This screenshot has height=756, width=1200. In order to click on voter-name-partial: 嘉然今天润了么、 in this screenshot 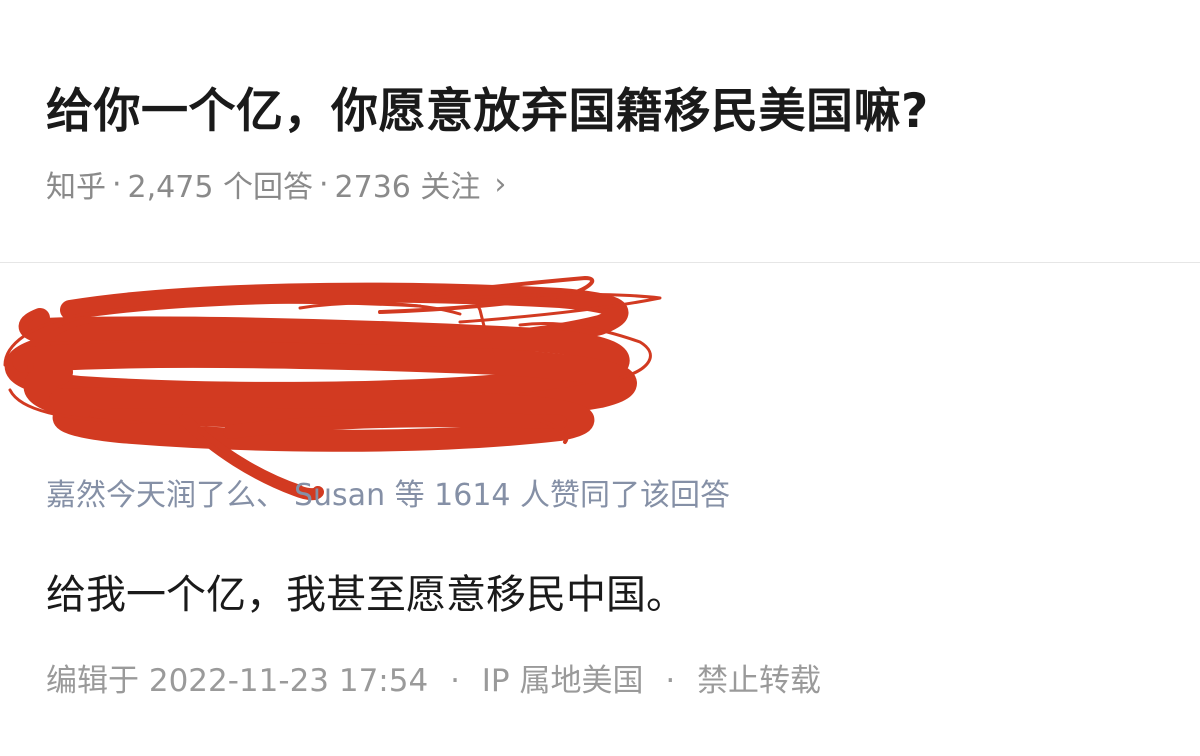, I will do `click(166, 495)`.